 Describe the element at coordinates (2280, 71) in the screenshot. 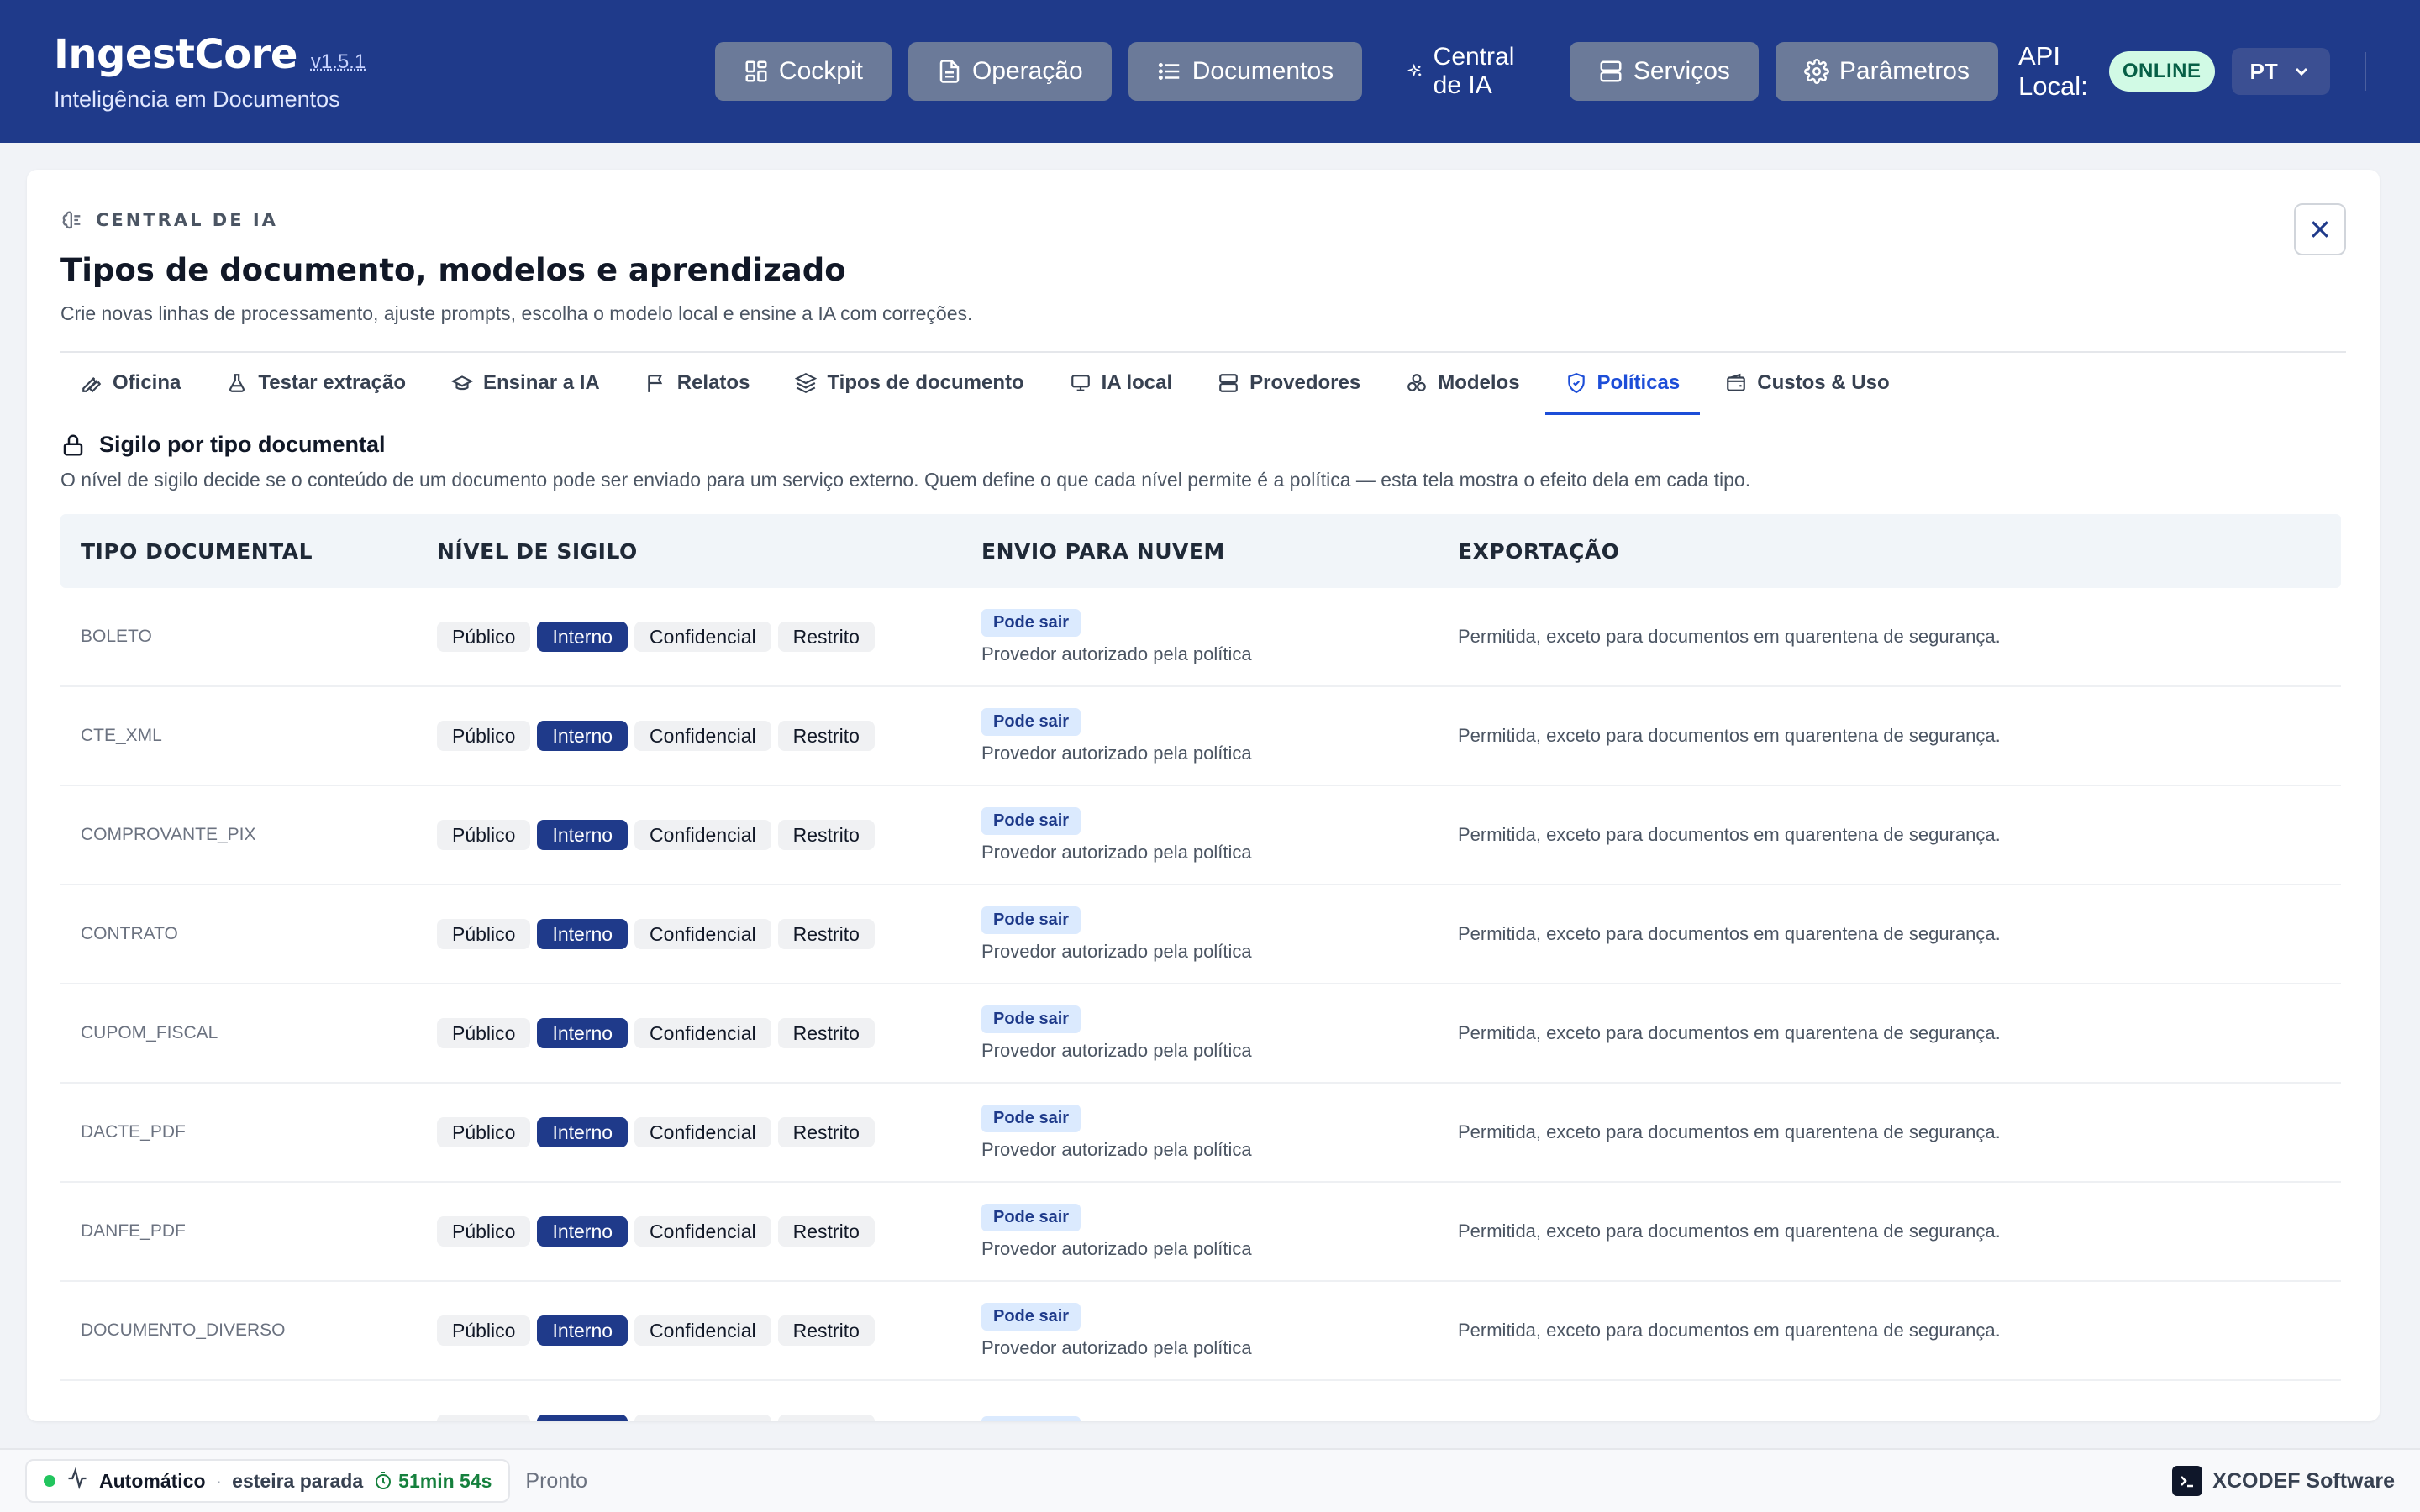

I see `language-select: PT` at that location.